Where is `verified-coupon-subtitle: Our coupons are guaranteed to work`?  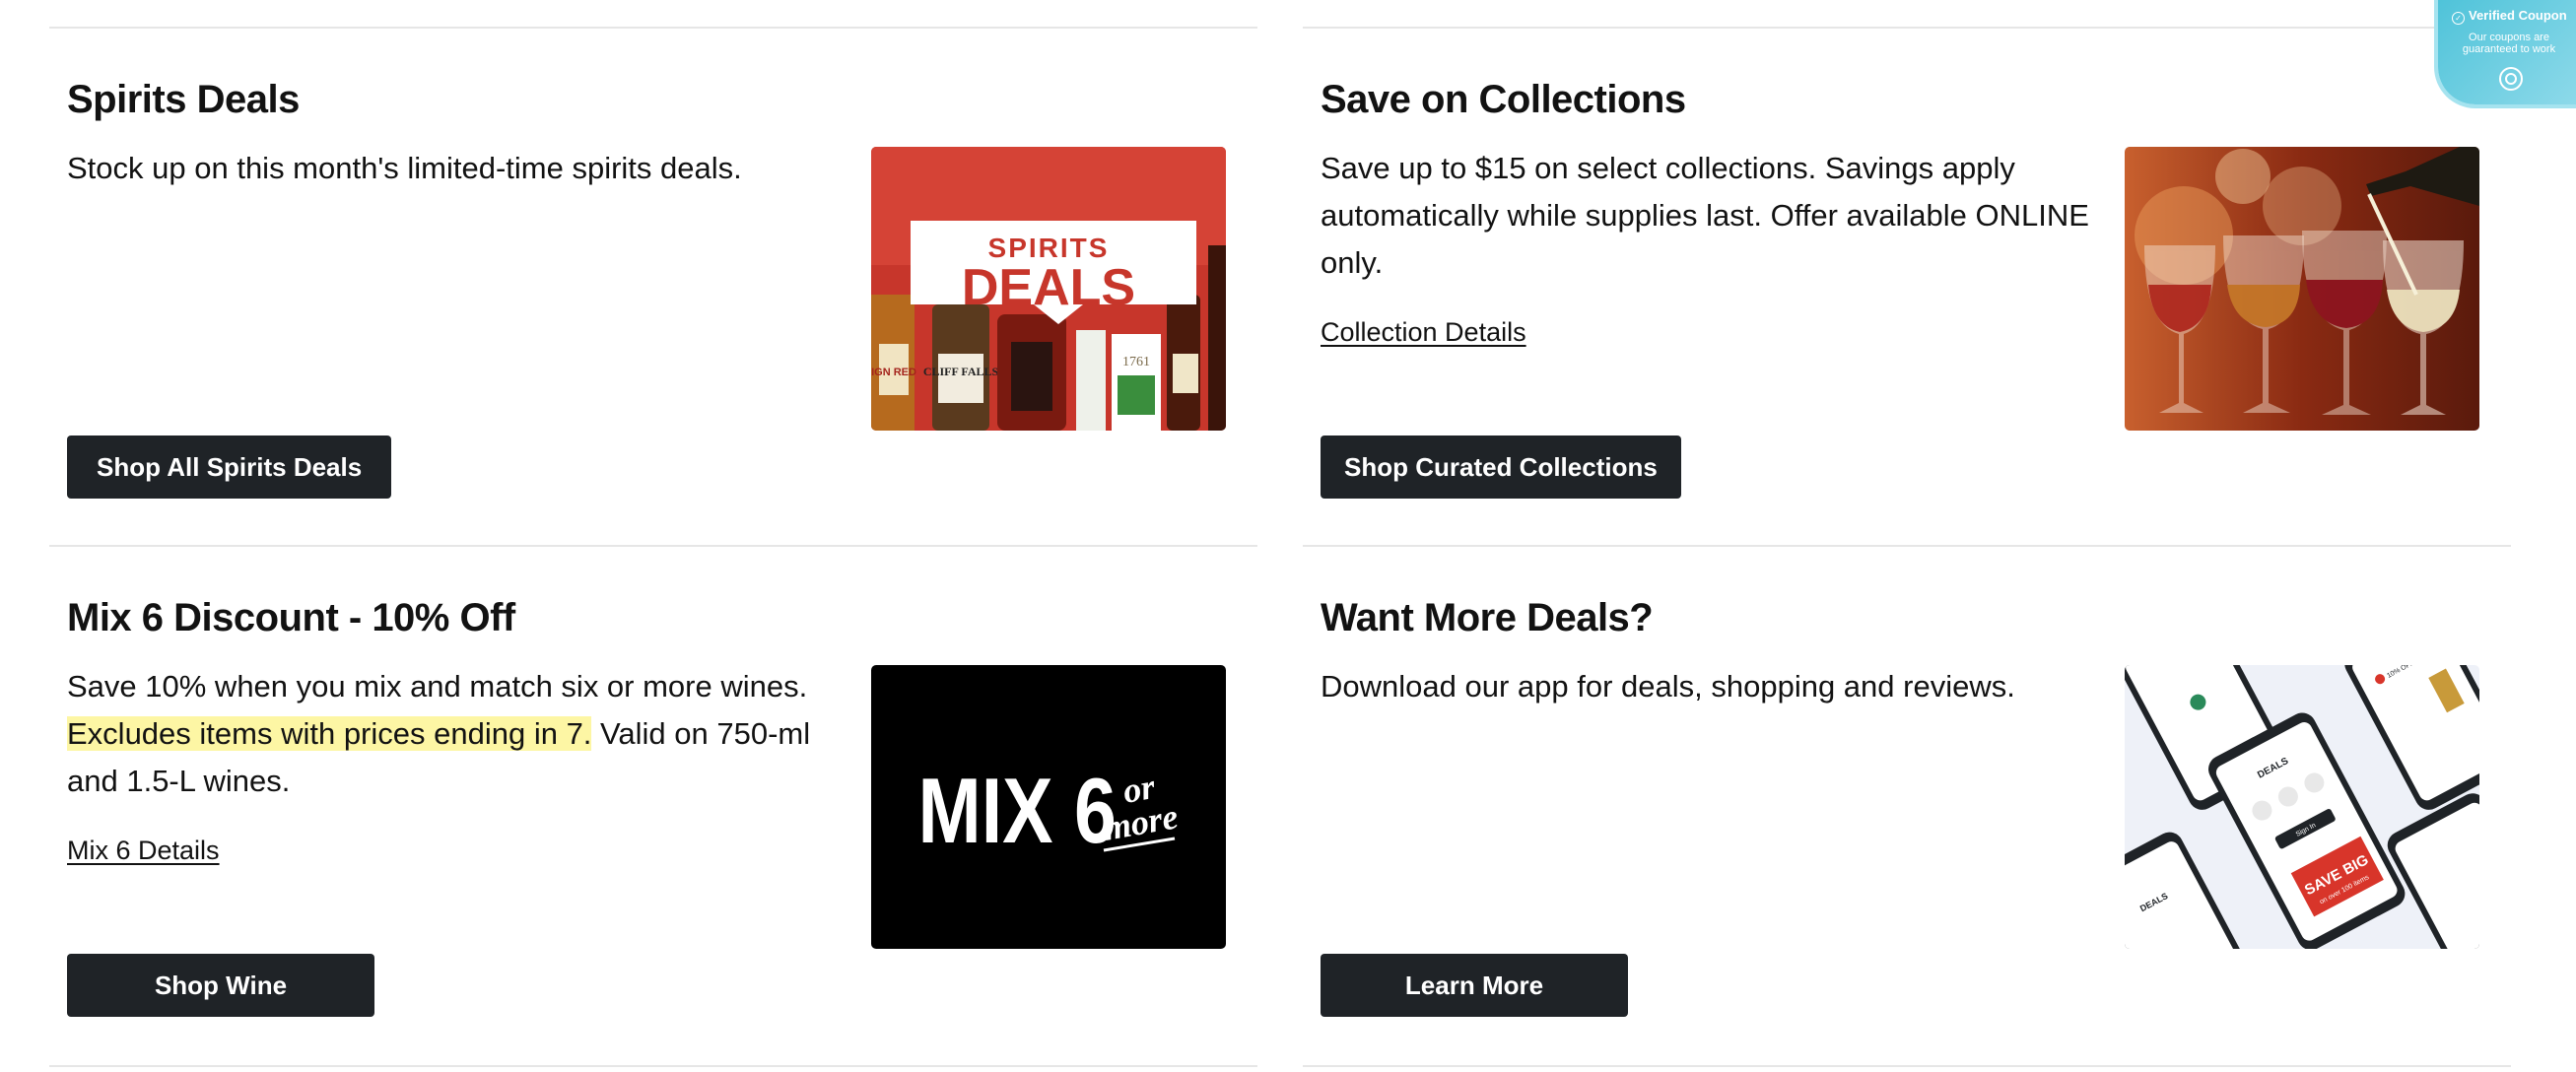
verified-coupon-subtitle: Our coupons are guaranteed to work is located at coordinates (2509, 44).